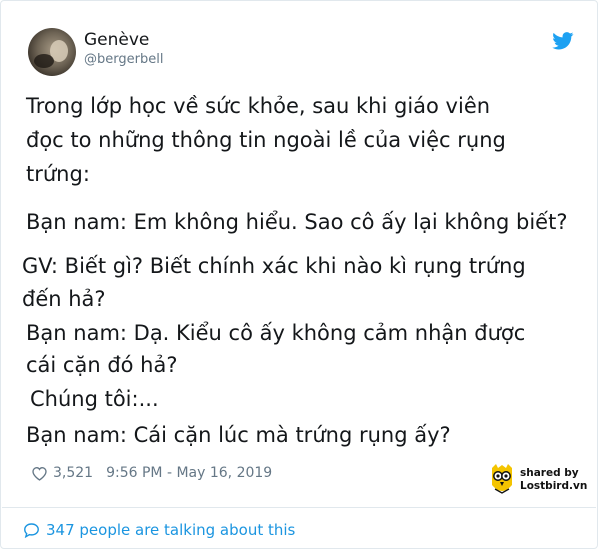 This screenshot has width=600, height=551. What do you see at coordinates (170, 530) in the screenshot?
I see `talking-count: 347 people are talking about this` at bounding box center [170, 530].